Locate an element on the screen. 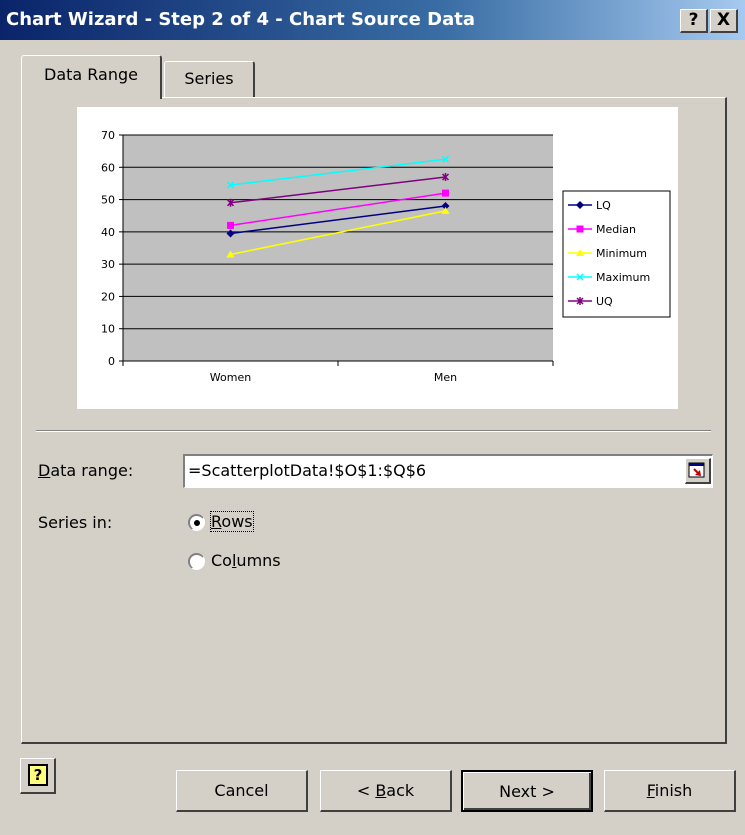  y-tick-label: 50 is located at coordinates (108, 200).